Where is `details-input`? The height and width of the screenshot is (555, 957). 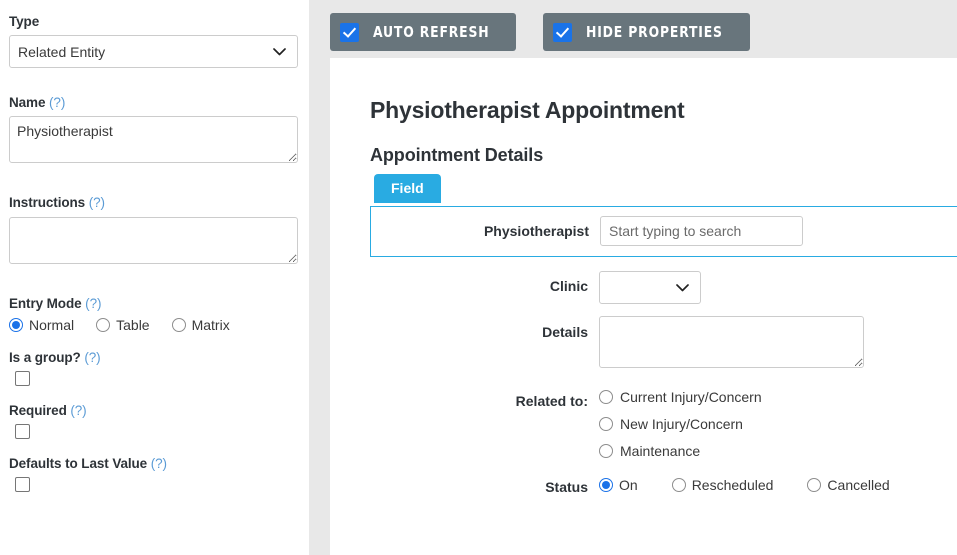
details-input is located at coordinates (731, 342).